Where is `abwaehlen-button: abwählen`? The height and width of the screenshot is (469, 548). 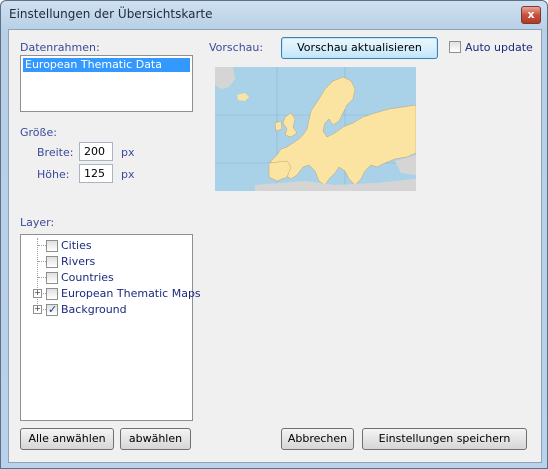 abwaehlen-button: abwählen is located at coordinates (155, 439).